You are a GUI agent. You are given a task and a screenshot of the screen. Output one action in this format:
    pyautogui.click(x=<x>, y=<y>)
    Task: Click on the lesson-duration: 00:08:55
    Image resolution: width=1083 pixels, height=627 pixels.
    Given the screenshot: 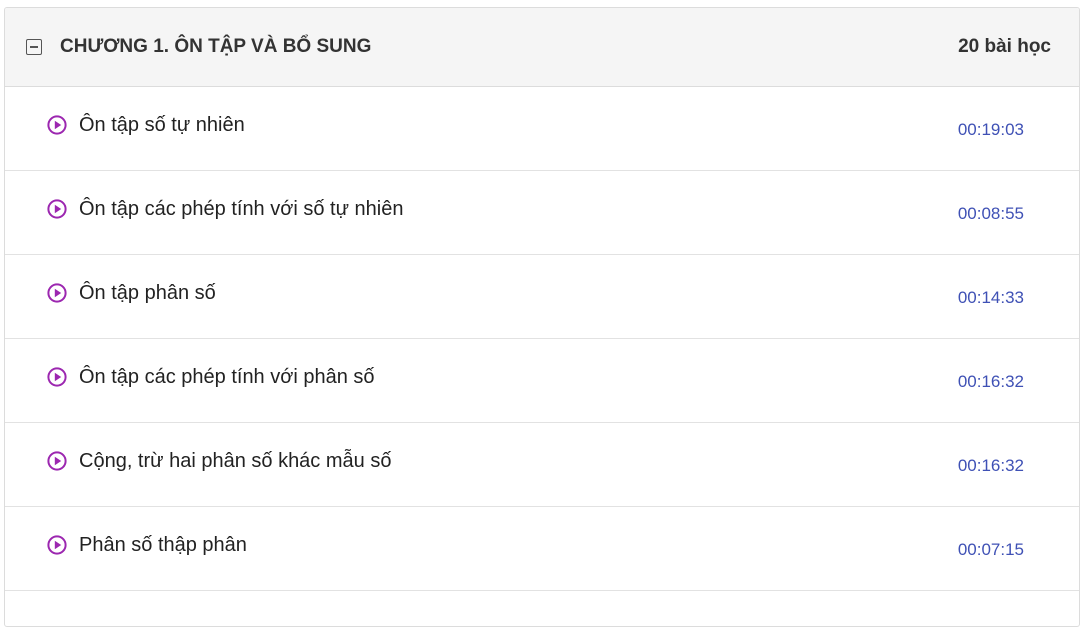 What is the action you would take?
    pyautogui.click(x=990, y=213)
    